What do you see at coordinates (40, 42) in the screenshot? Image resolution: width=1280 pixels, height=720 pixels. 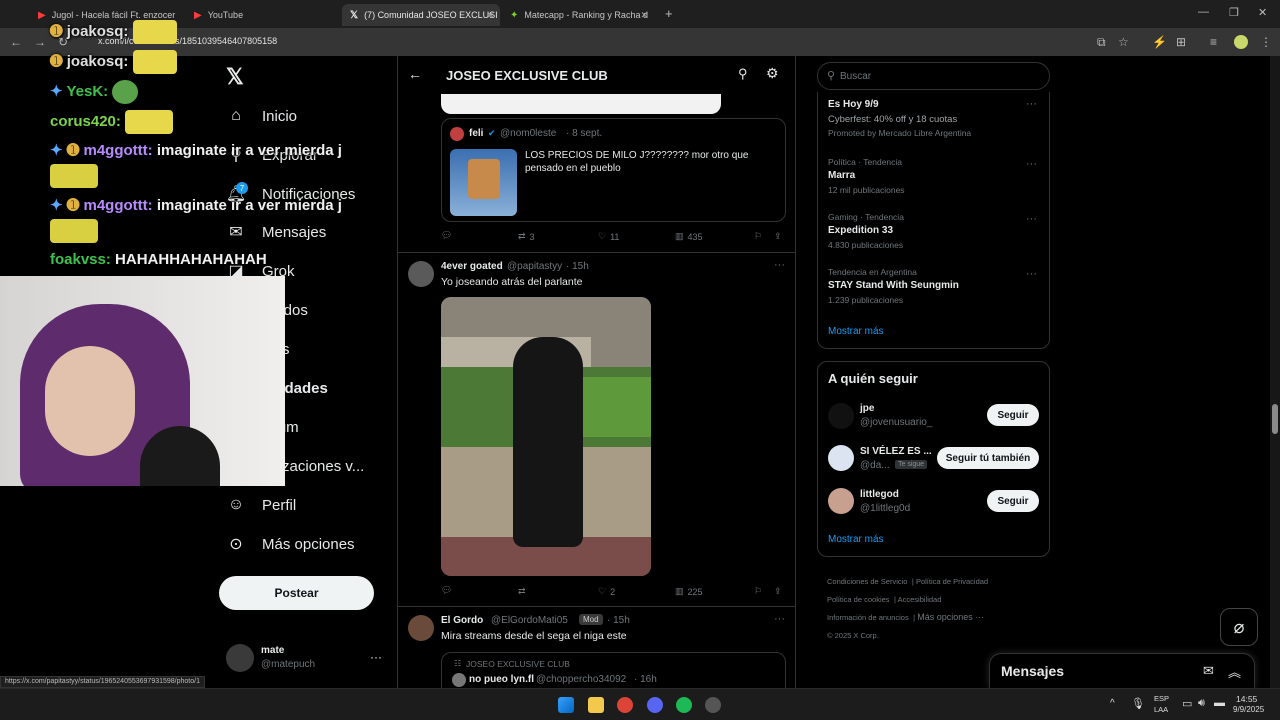 I see `forward-arrow-icon: →` at bounding box center [40, 42].